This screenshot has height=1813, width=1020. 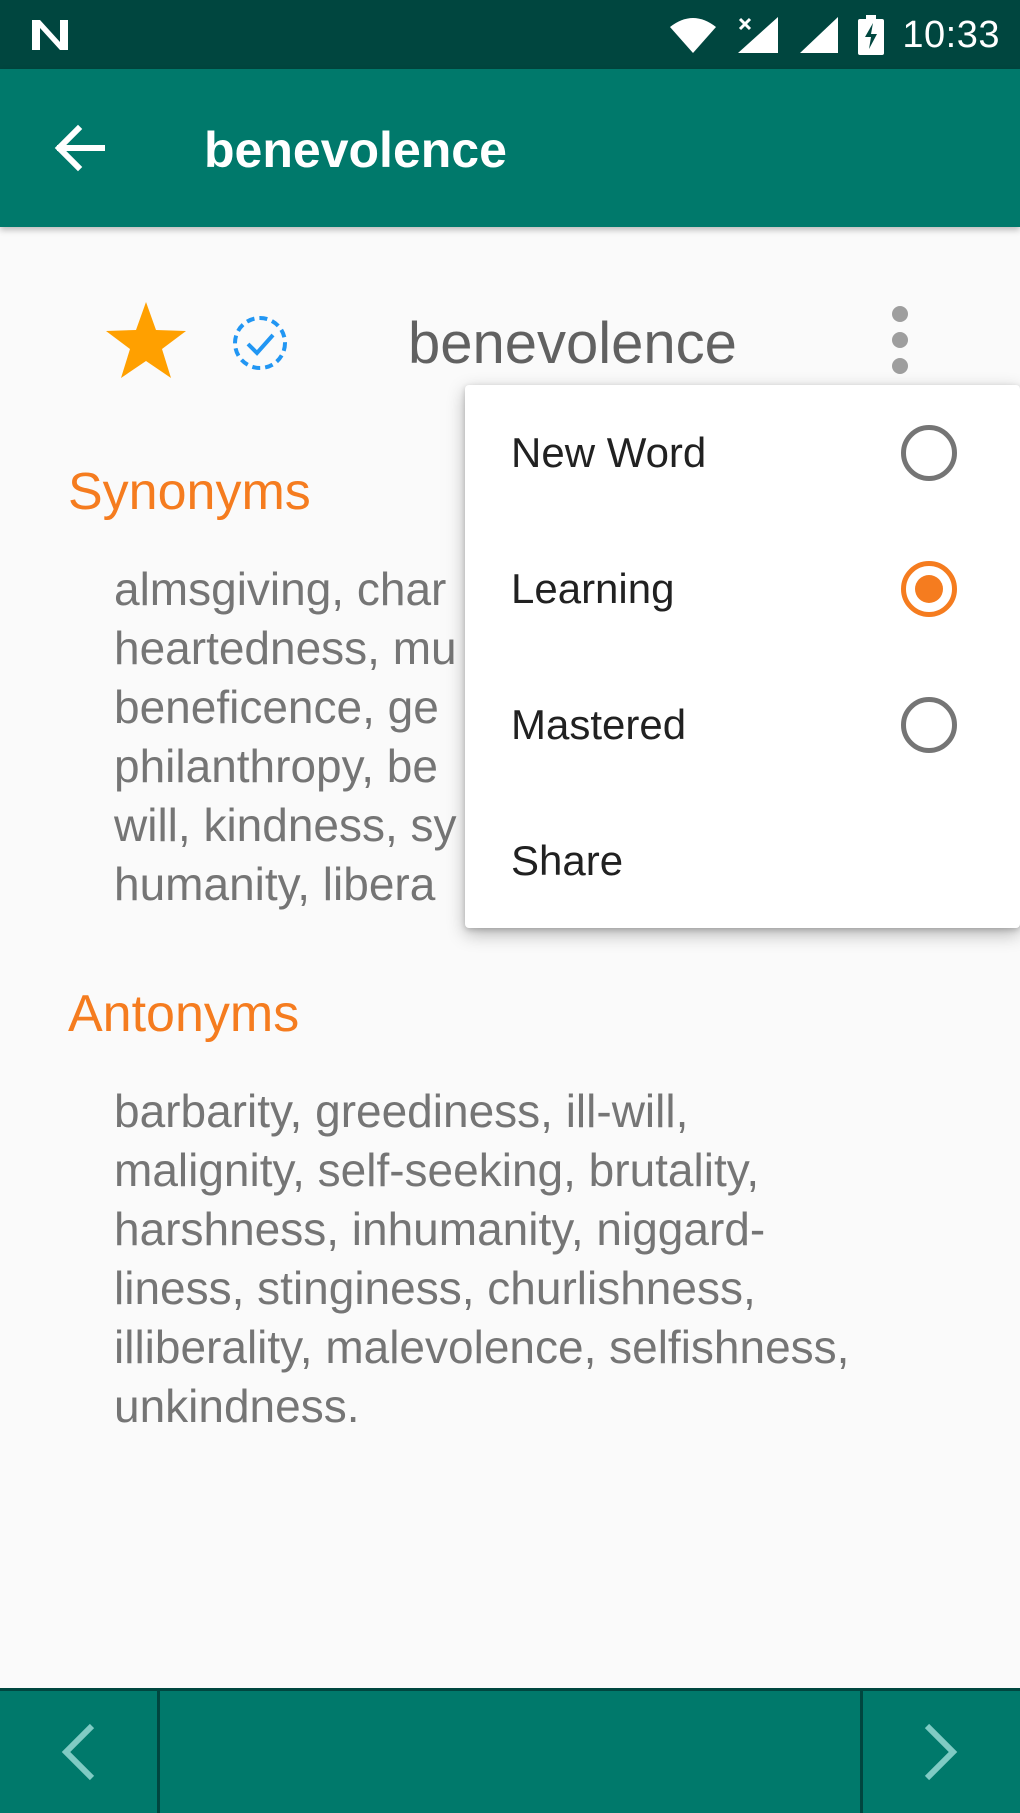 What do you see at coordinates (742, 725) in the screenshot?
I see `menu-item-mastered: Mastered` at bounding box center [742, 725].